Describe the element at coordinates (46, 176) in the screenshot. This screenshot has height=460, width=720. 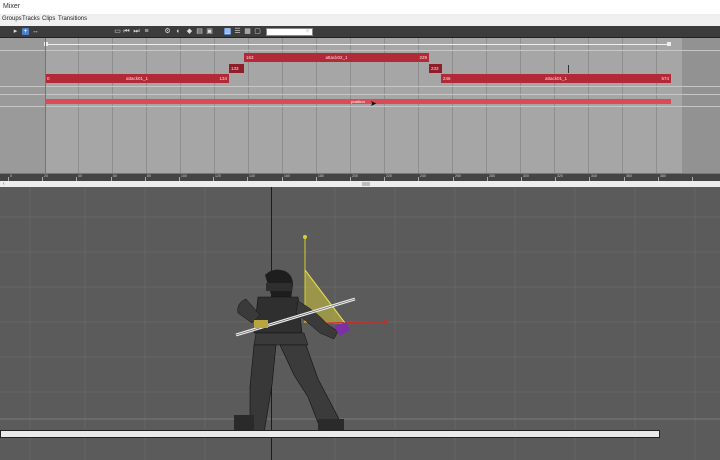
I see `ruler-label: 20` at that location.